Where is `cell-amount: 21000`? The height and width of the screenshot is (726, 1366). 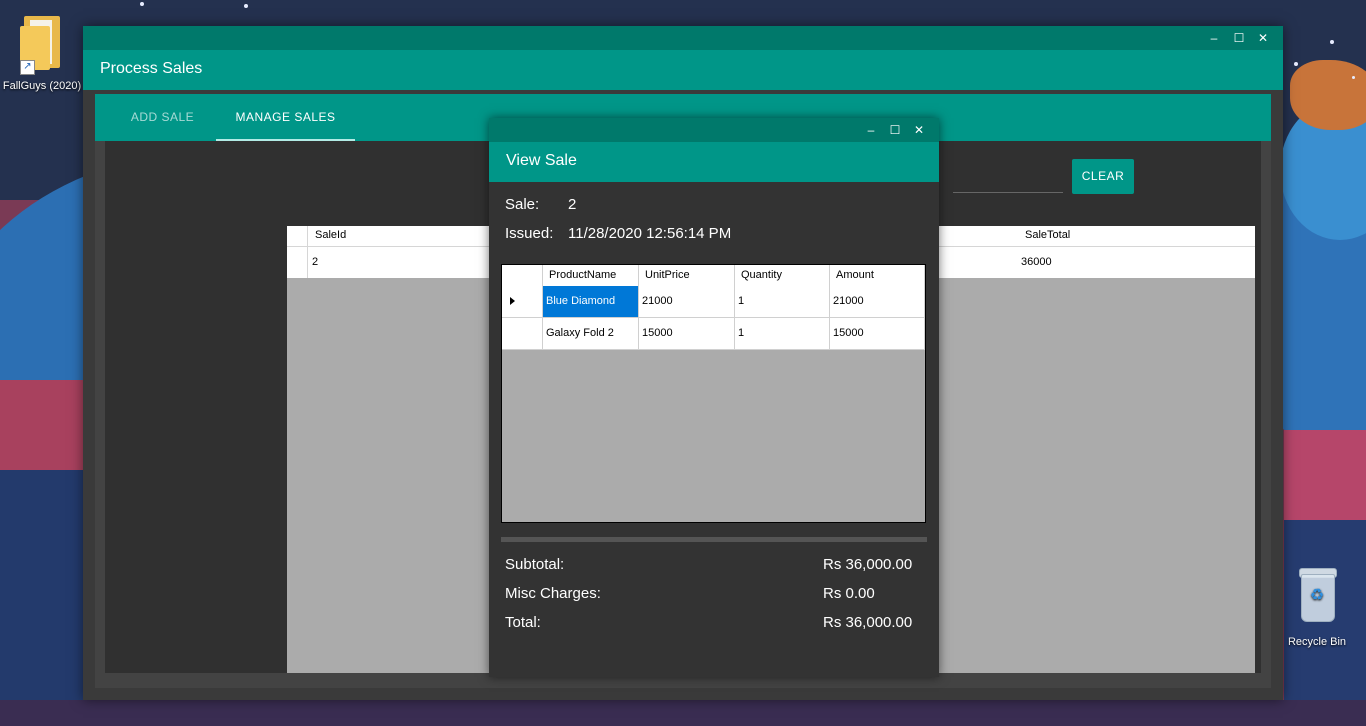
cell-amount: 21000 is located at coordinates (877, 301).